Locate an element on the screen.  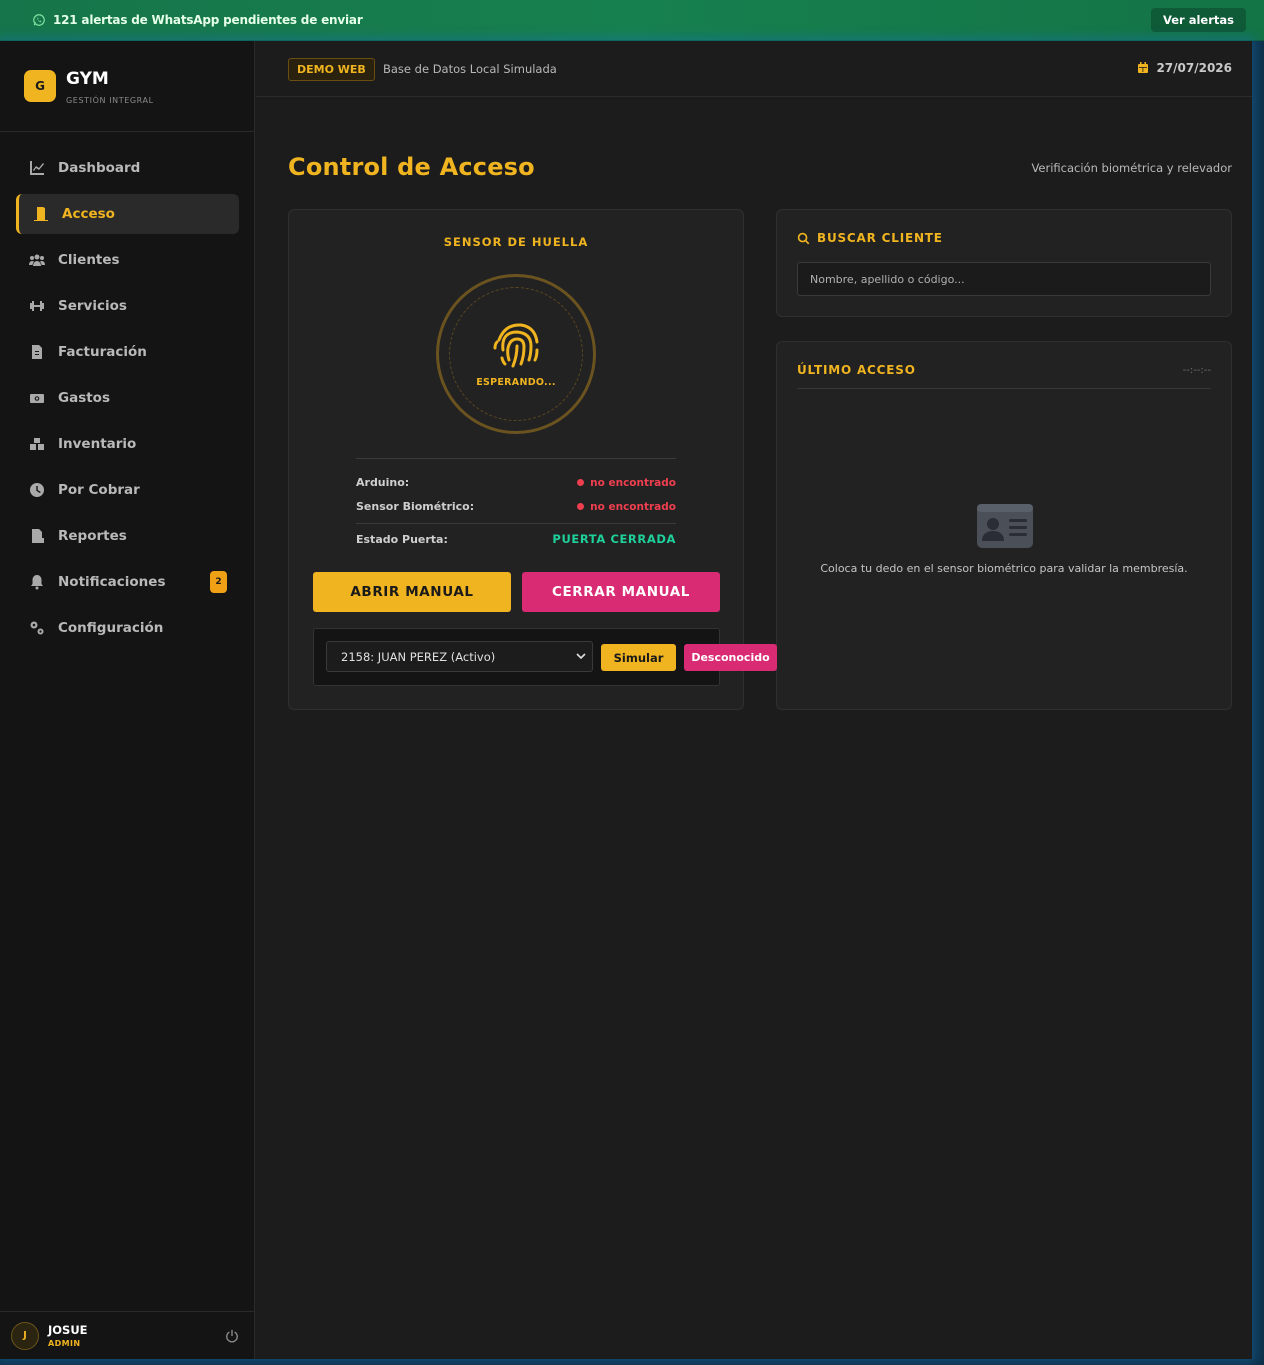
id-card-icon is located at coordinates (1005, 526).